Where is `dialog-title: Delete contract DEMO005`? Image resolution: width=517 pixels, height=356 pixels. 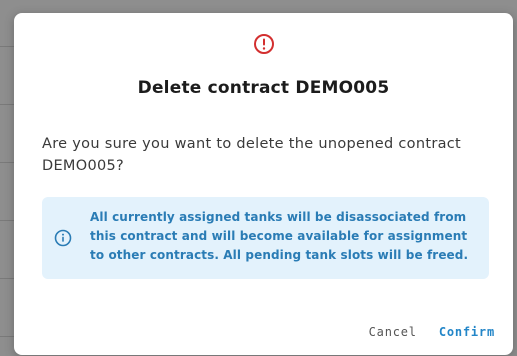
dialog-title: Delete contract DEMO005 is located at coordinates (263, 88).